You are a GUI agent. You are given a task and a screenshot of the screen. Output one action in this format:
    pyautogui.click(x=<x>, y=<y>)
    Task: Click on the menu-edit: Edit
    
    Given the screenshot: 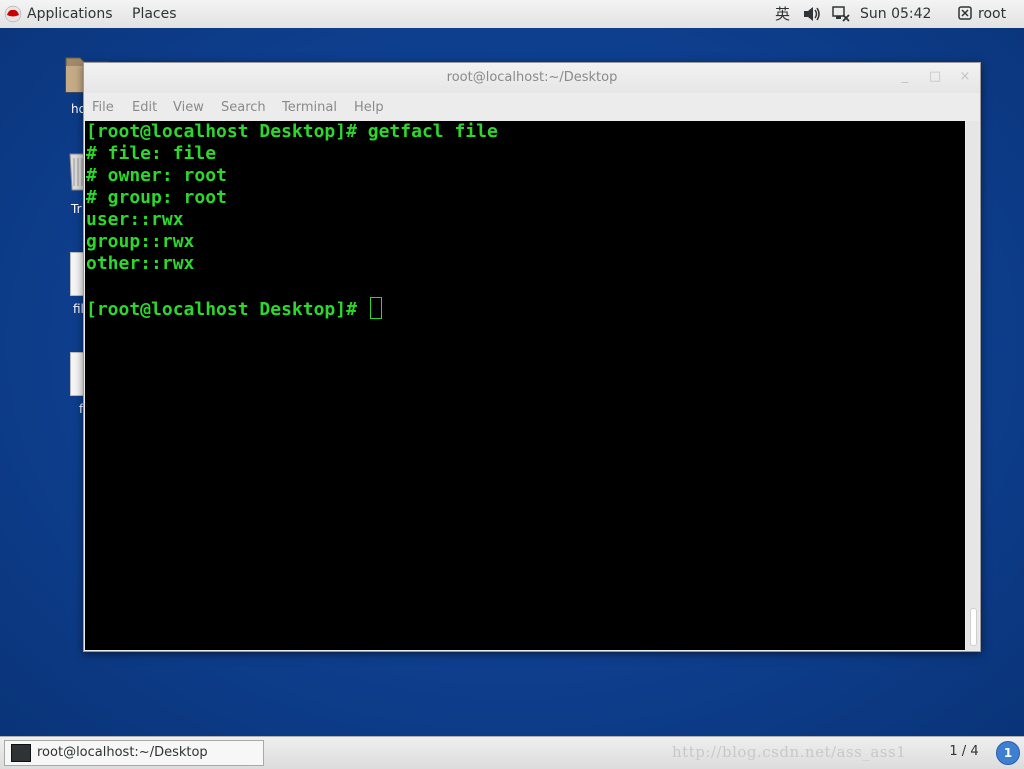 What is the action you would take?
    pyautogui.click(x=144, y=107)
    